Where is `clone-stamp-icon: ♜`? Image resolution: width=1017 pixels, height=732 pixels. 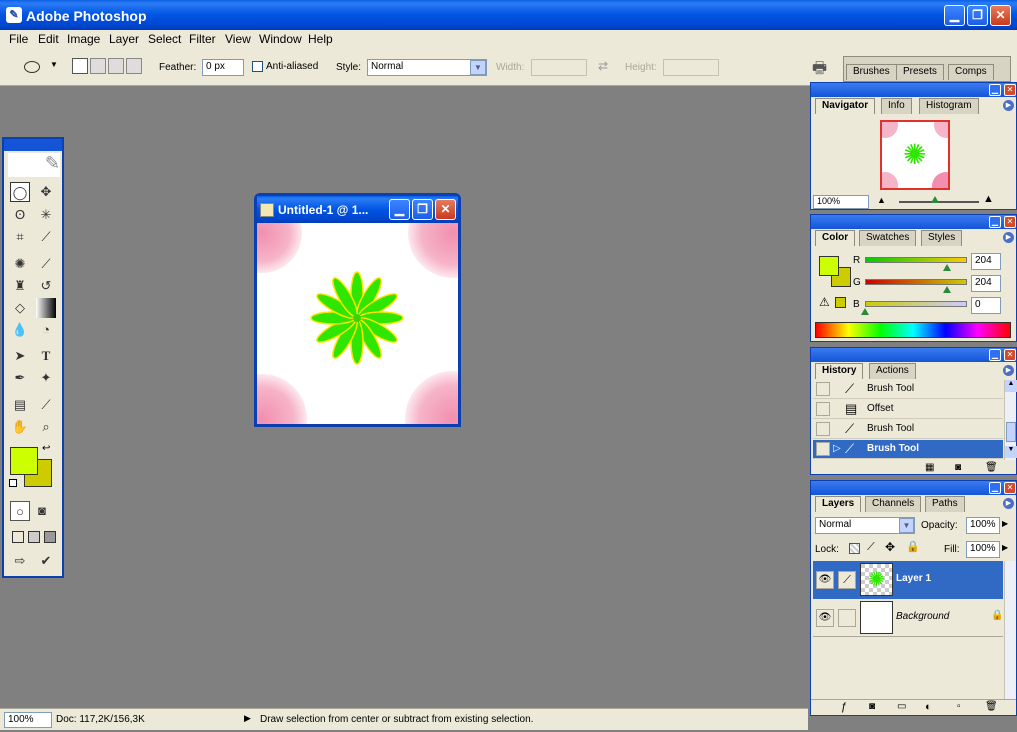
clone-stamp-icon: ♜ is located at coordinates (20, 286).